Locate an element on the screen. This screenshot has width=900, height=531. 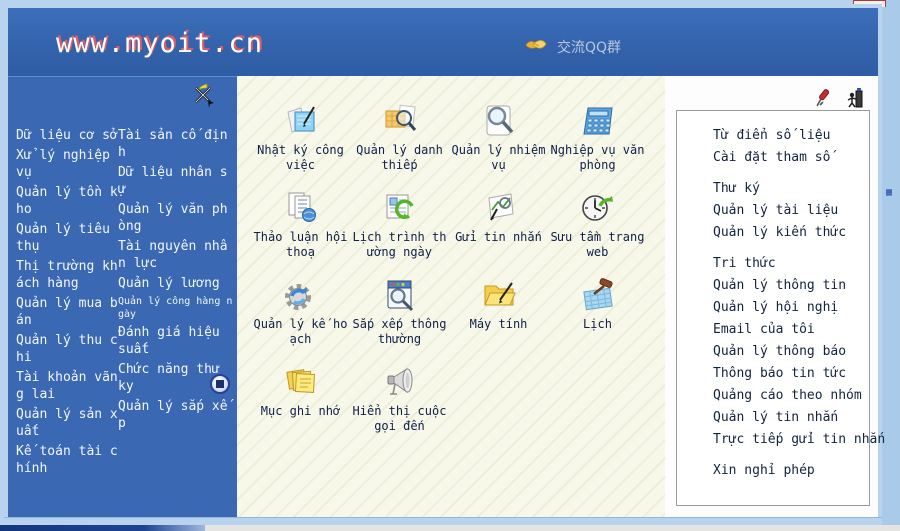
desktop-item-incoming-call: Hiển thị cuộc gọi đến is located at coordinates (399, 406).